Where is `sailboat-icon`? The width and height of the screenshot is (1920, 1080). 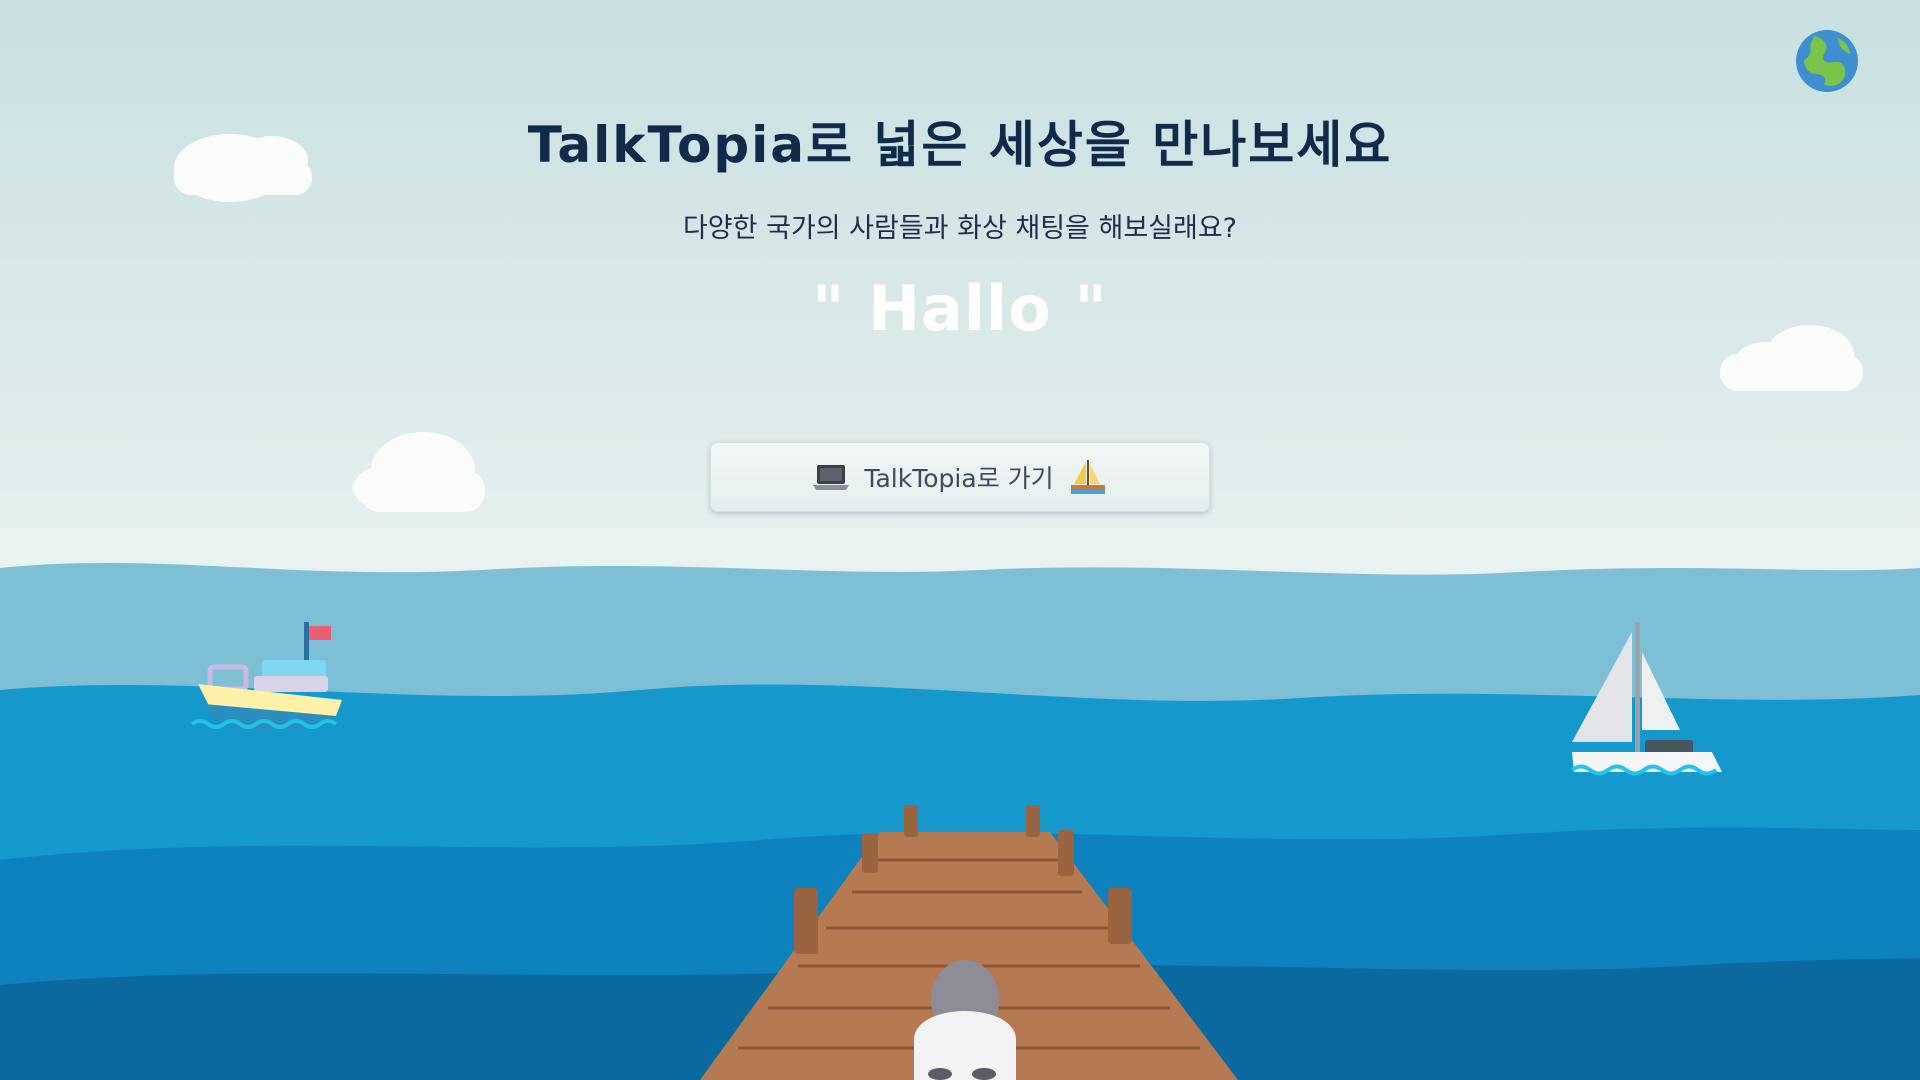
sailboat-icon is located at coordinates (1087, 477).